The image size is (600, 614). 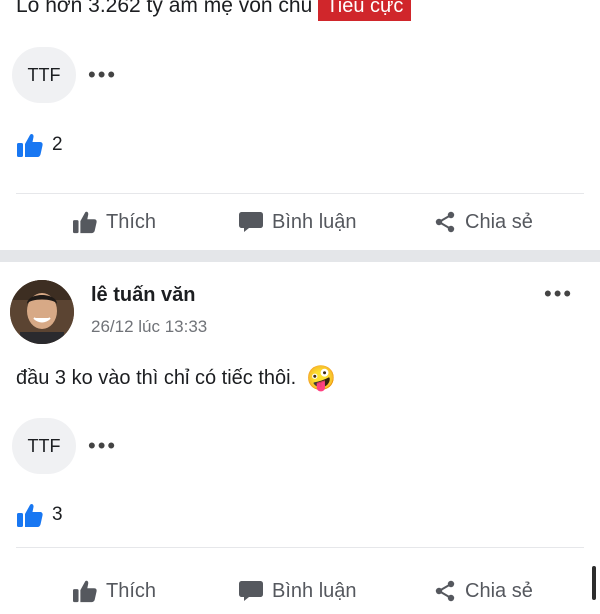 What do you see at coordinates (365, 10) in the screenshot?
I see `sentiment-badge: Tiêu cực` at bounding box center [365, 10].